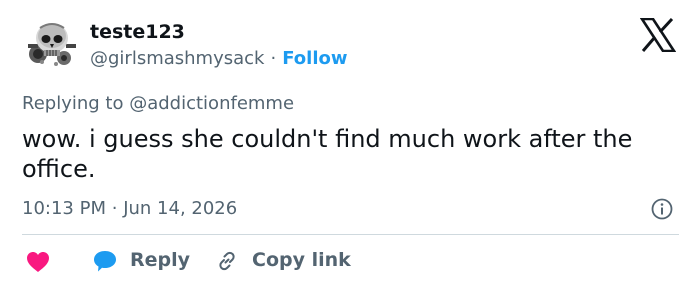 The image size is (700, 287). What do you see at coordinates (137, 32) in the screenshot?
I see `display-name: teste123` at bounding box center [137, 32].